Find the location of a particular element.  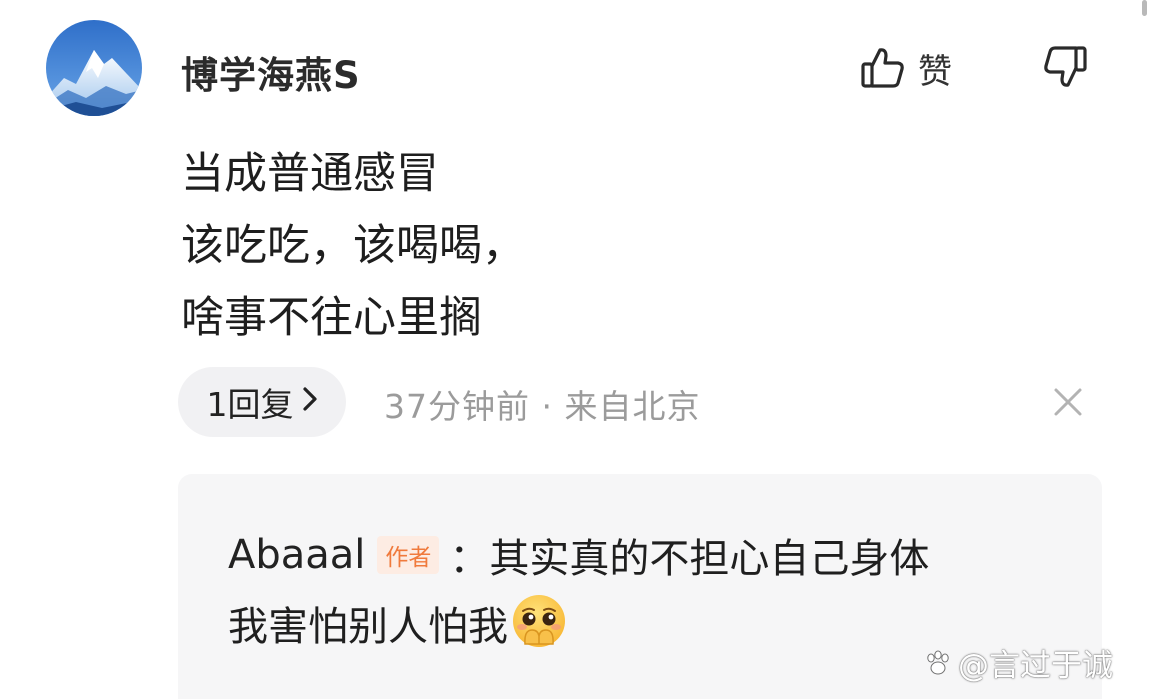

reply-line: Abaaal 作者 ：其实真的不担心自己身体 is located at coordinates (578, 555).